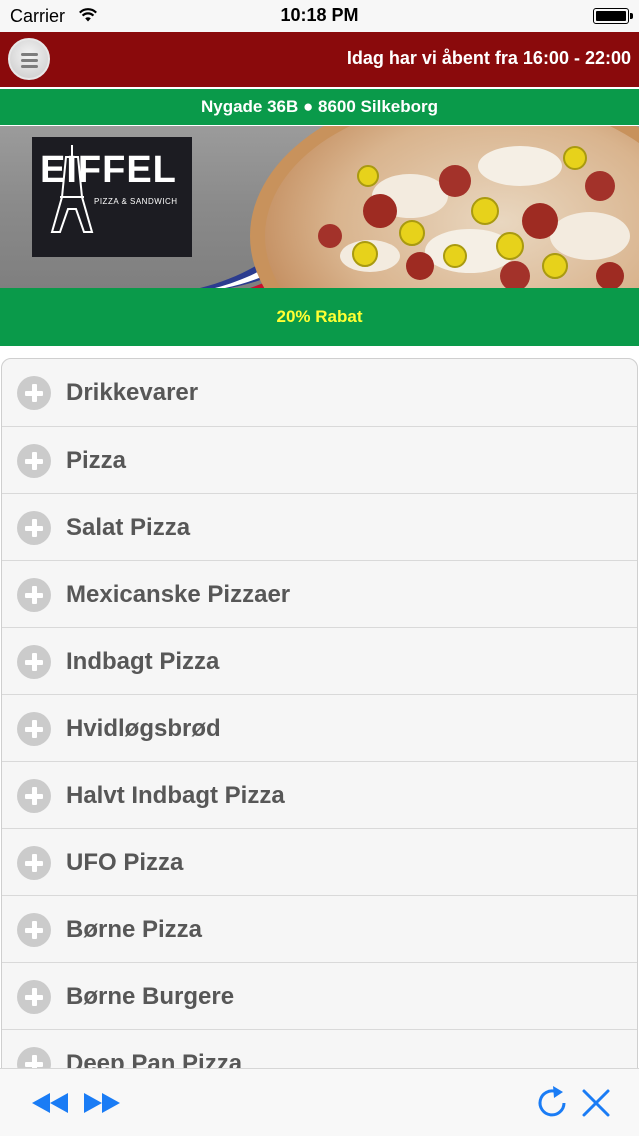  Describe the element at coordinates (319, 459) in the screenshot. I see `category-item-pizza: Pizza` at that location.